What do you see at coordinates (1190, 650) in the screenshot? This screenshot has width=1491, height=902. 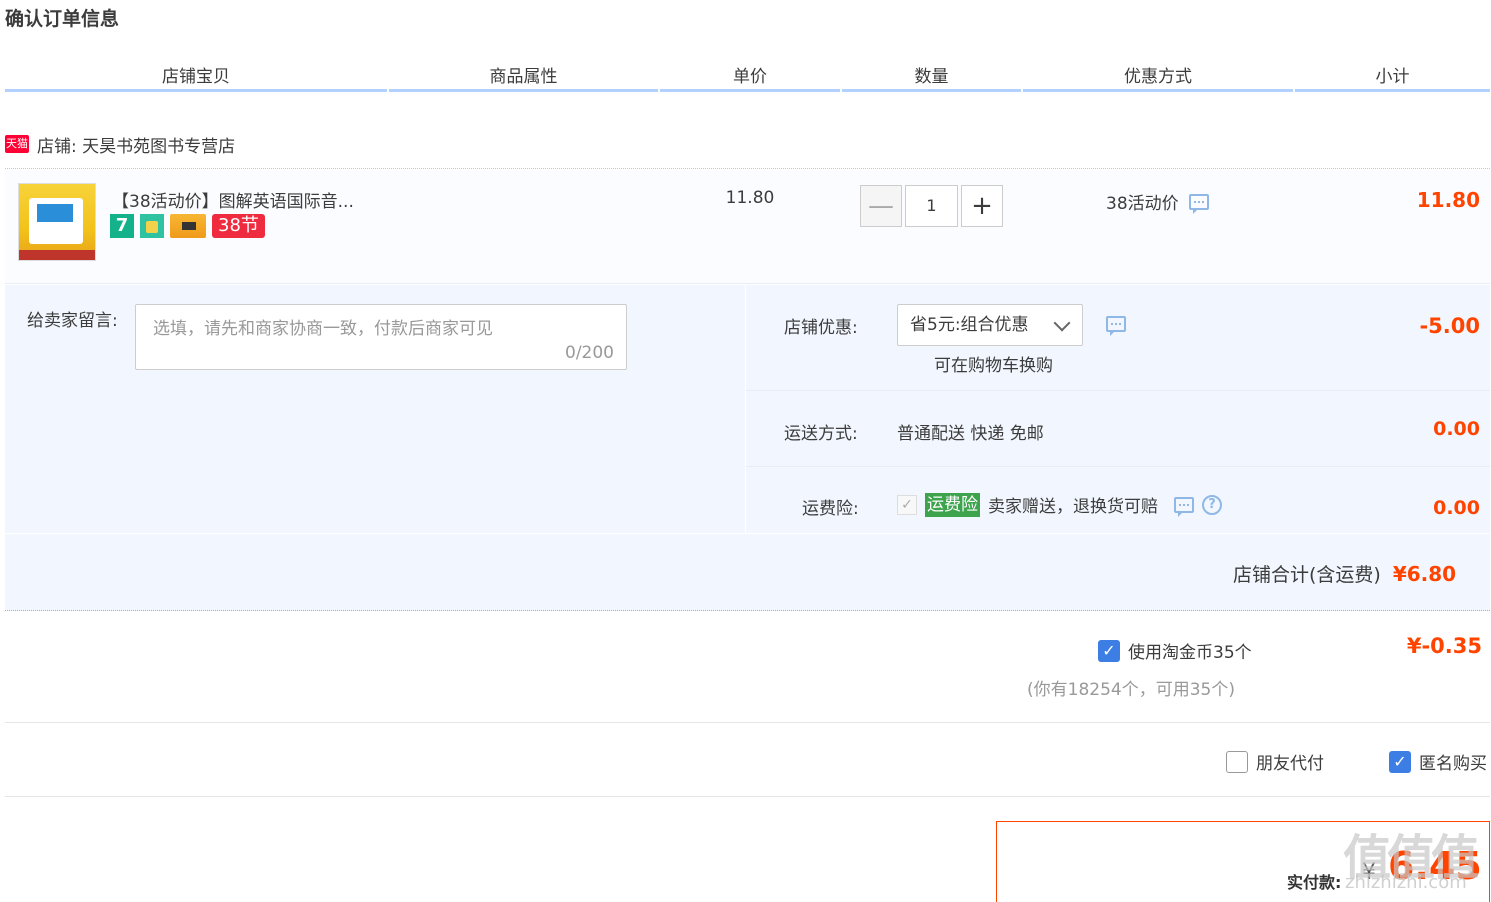 I see `use-coins-label: 使用淘金币35个` at bounding box center [1190, 650].